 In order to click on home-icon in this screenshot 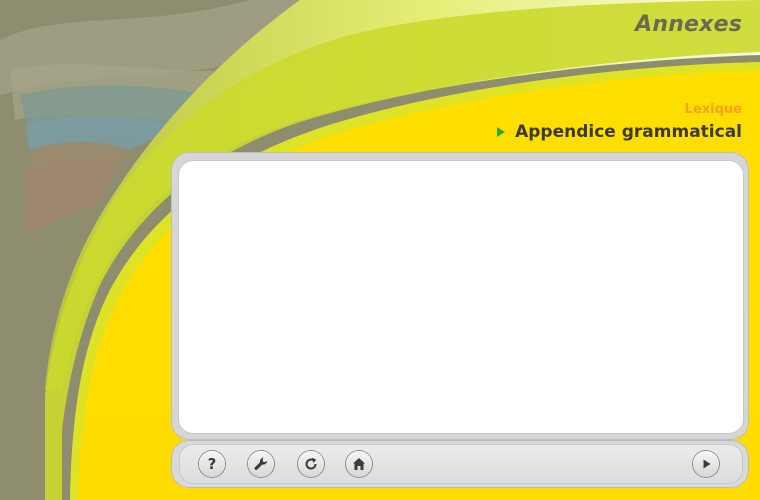, I will do `click(359, 464)`.